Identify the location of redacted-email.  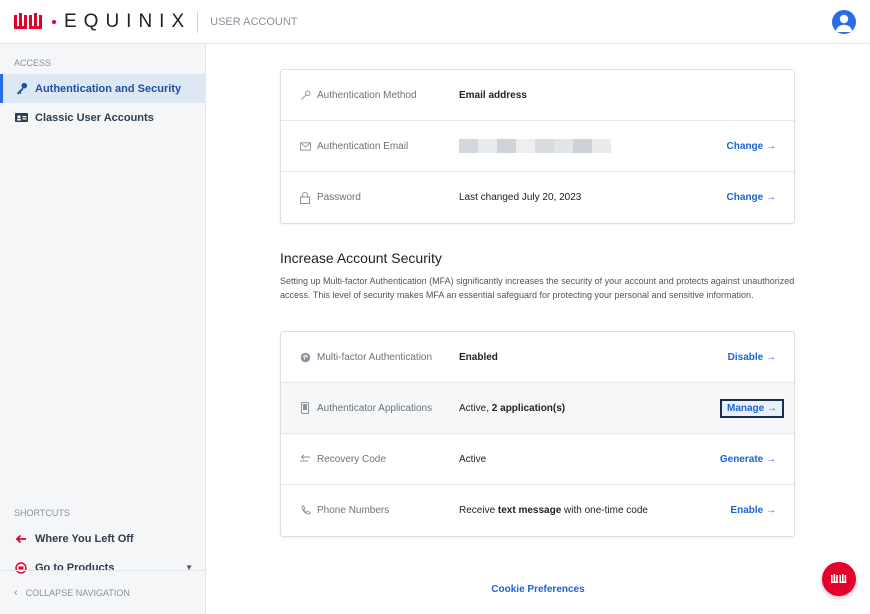
(535, 146).